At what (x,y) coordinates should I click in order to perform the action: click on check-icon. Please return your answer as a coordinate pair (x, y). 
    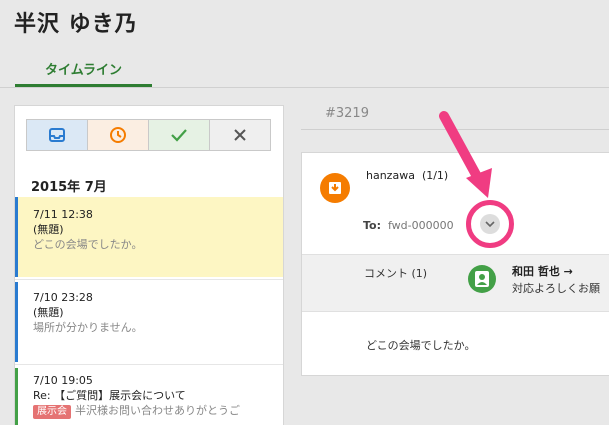
    Looking at the image, I should click on (179, 135).